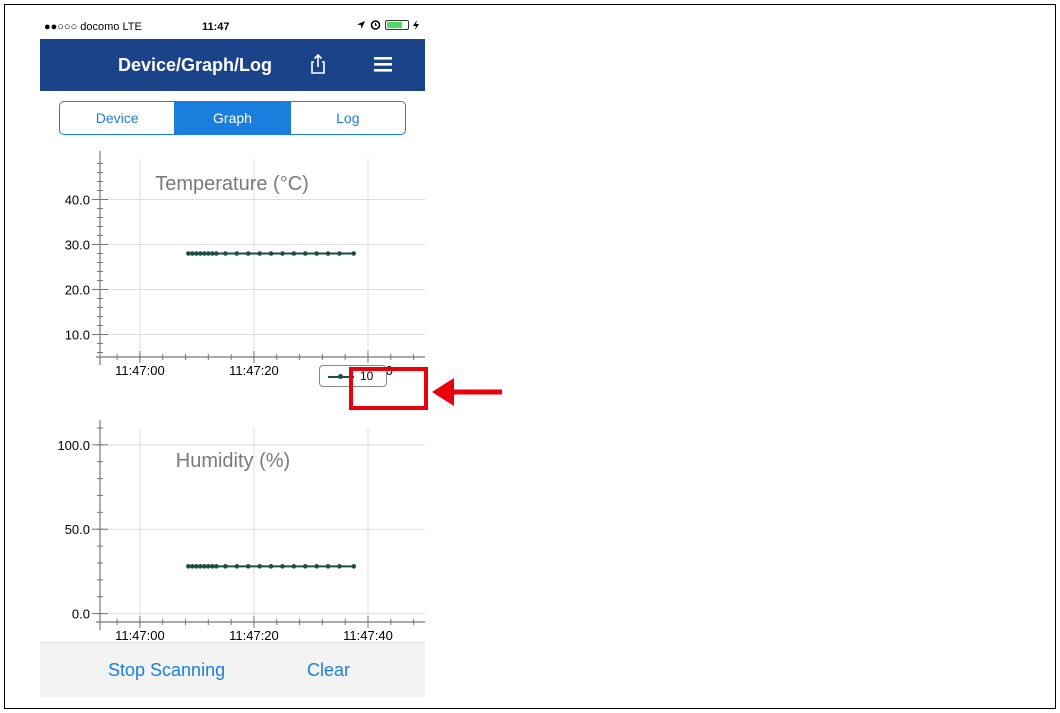 Image resolution: width=1060 pixels, height=713 pixels. What do you see at coordinates (416, 24) in the screenshot?
I see `charging-icon` at bounding box center [416, 24].